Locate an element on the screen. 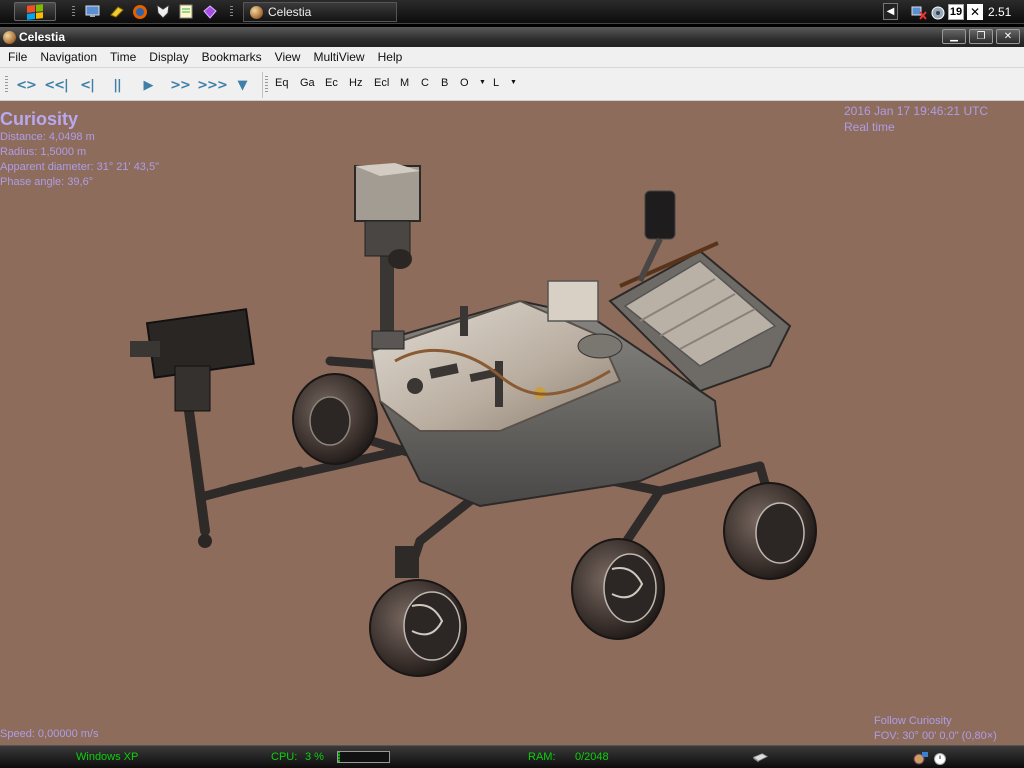 The width and height of the screenshot is (1024, 768). time-toolbar-grip is located at coordinates (6, 85).